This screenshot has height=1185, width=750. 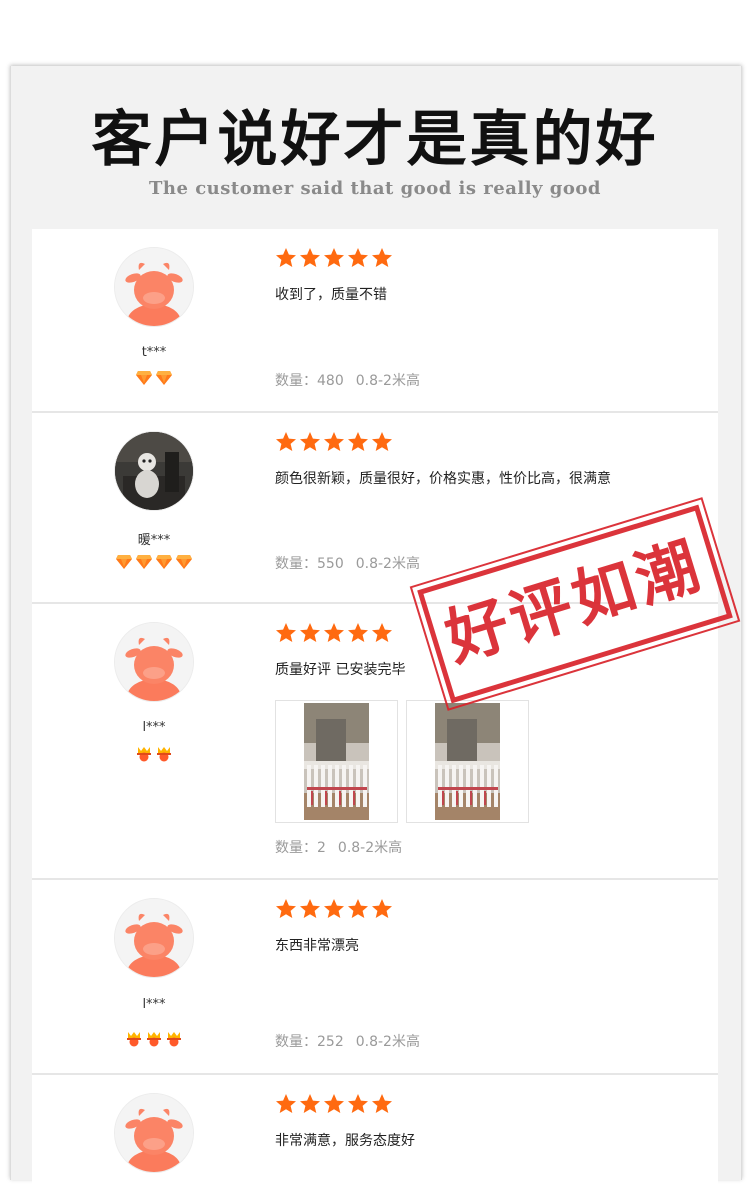 What do you see at coordinates (309, 1042) in the screenshot?
I see `quantity-label: 数量：252` at bounding box center [309, 1042].